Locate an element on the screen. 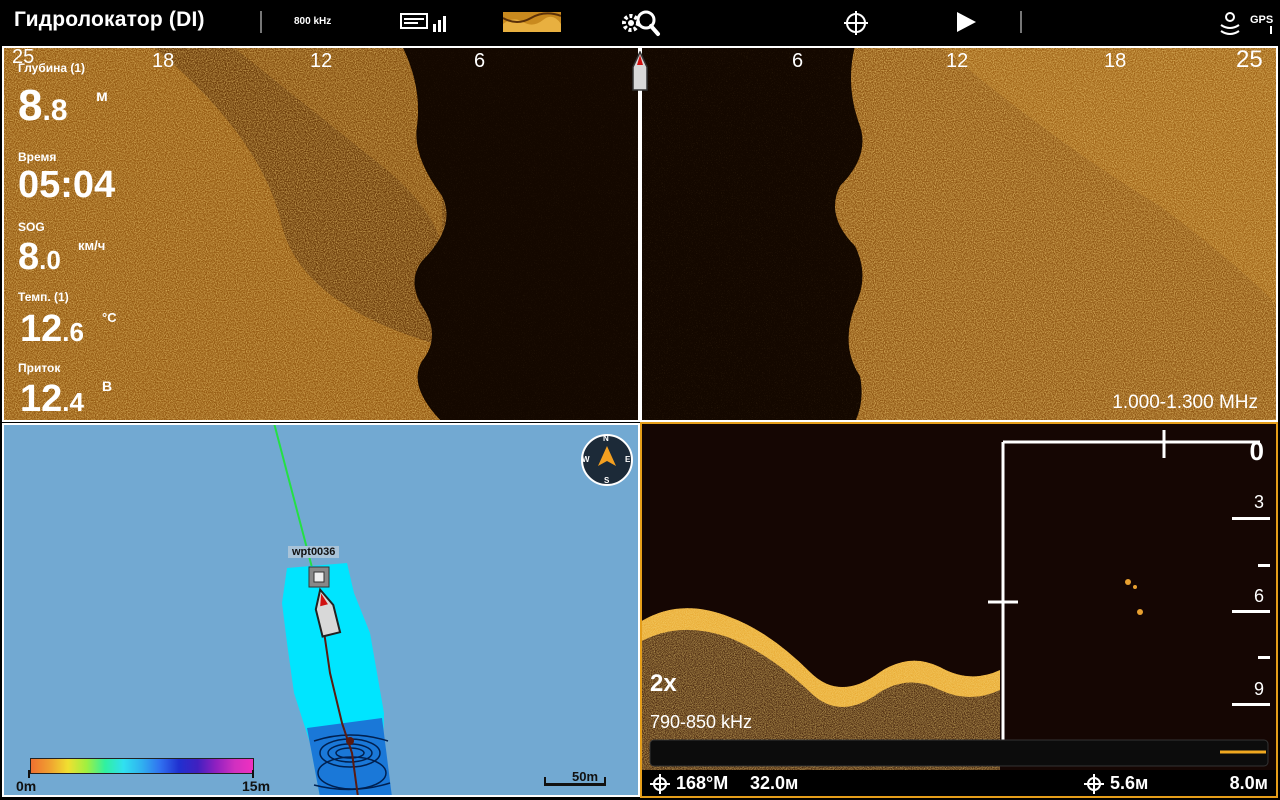  depth-scale-label: 0 is located at coordinates (1256, 451).